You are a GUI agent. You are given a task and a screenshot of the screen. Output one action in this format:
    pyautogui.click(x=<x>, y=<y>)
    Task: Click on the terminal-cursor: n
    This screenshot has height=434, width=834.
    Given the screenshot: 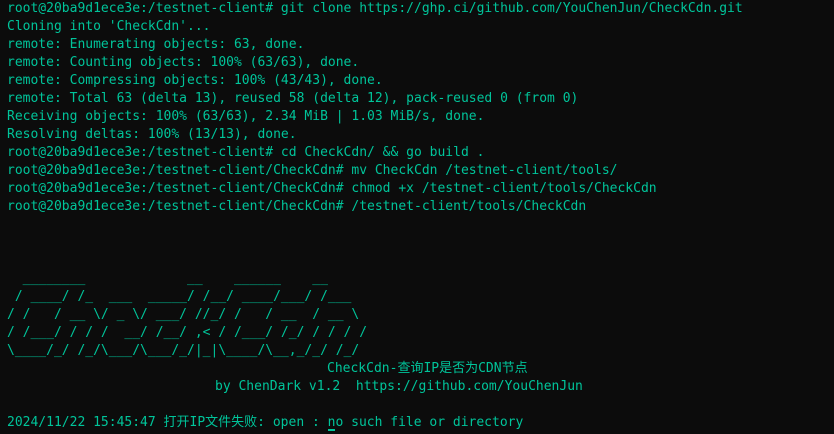 What is the action you would take?
    pyautogui.click(x=331, y=423)
    